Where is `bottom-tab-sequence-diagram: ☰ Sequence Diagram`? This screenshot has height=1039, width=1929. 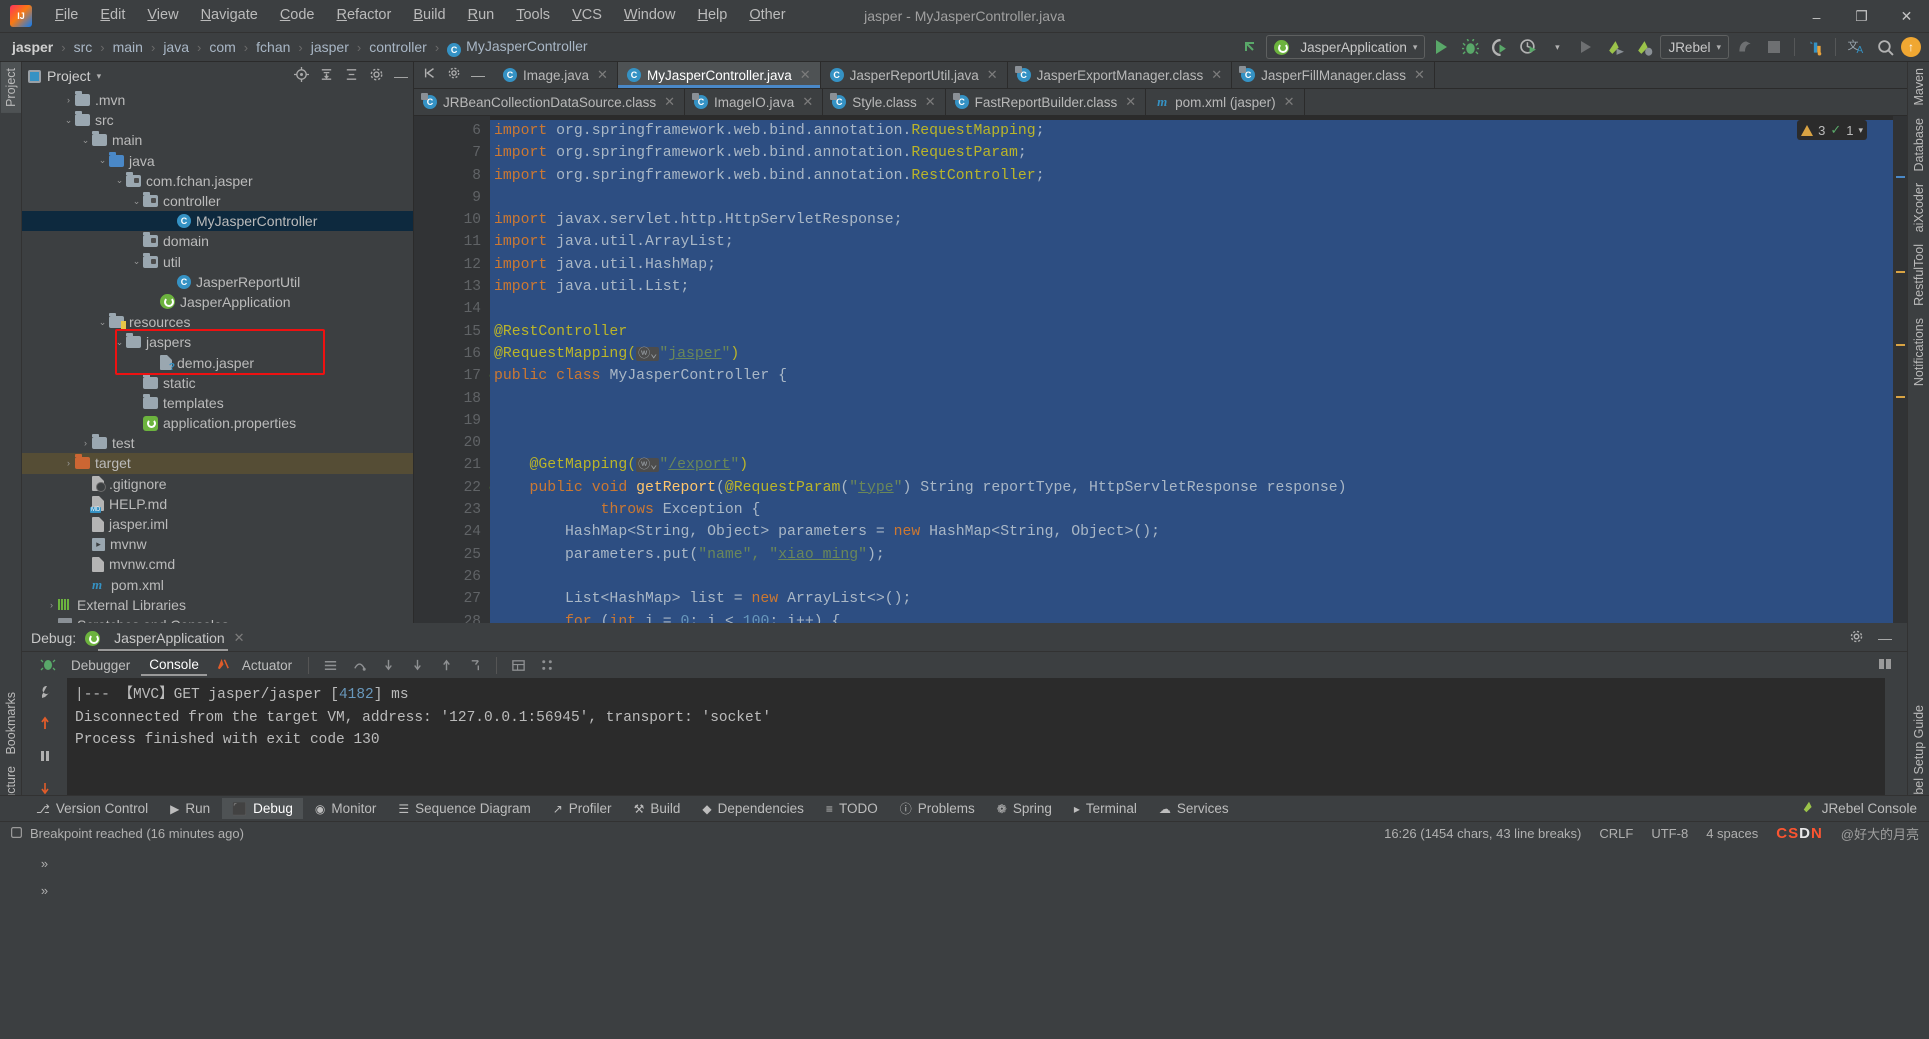 bottom-tab-sequence-diagram: ☰ Sequence Diagram is located at coordinates (464, 808).